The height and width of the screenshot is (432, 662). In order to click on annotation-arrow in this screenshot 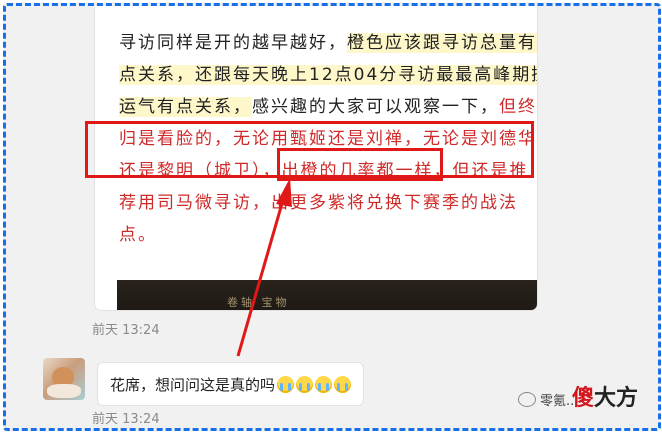, I will do `click(264, 267)`.